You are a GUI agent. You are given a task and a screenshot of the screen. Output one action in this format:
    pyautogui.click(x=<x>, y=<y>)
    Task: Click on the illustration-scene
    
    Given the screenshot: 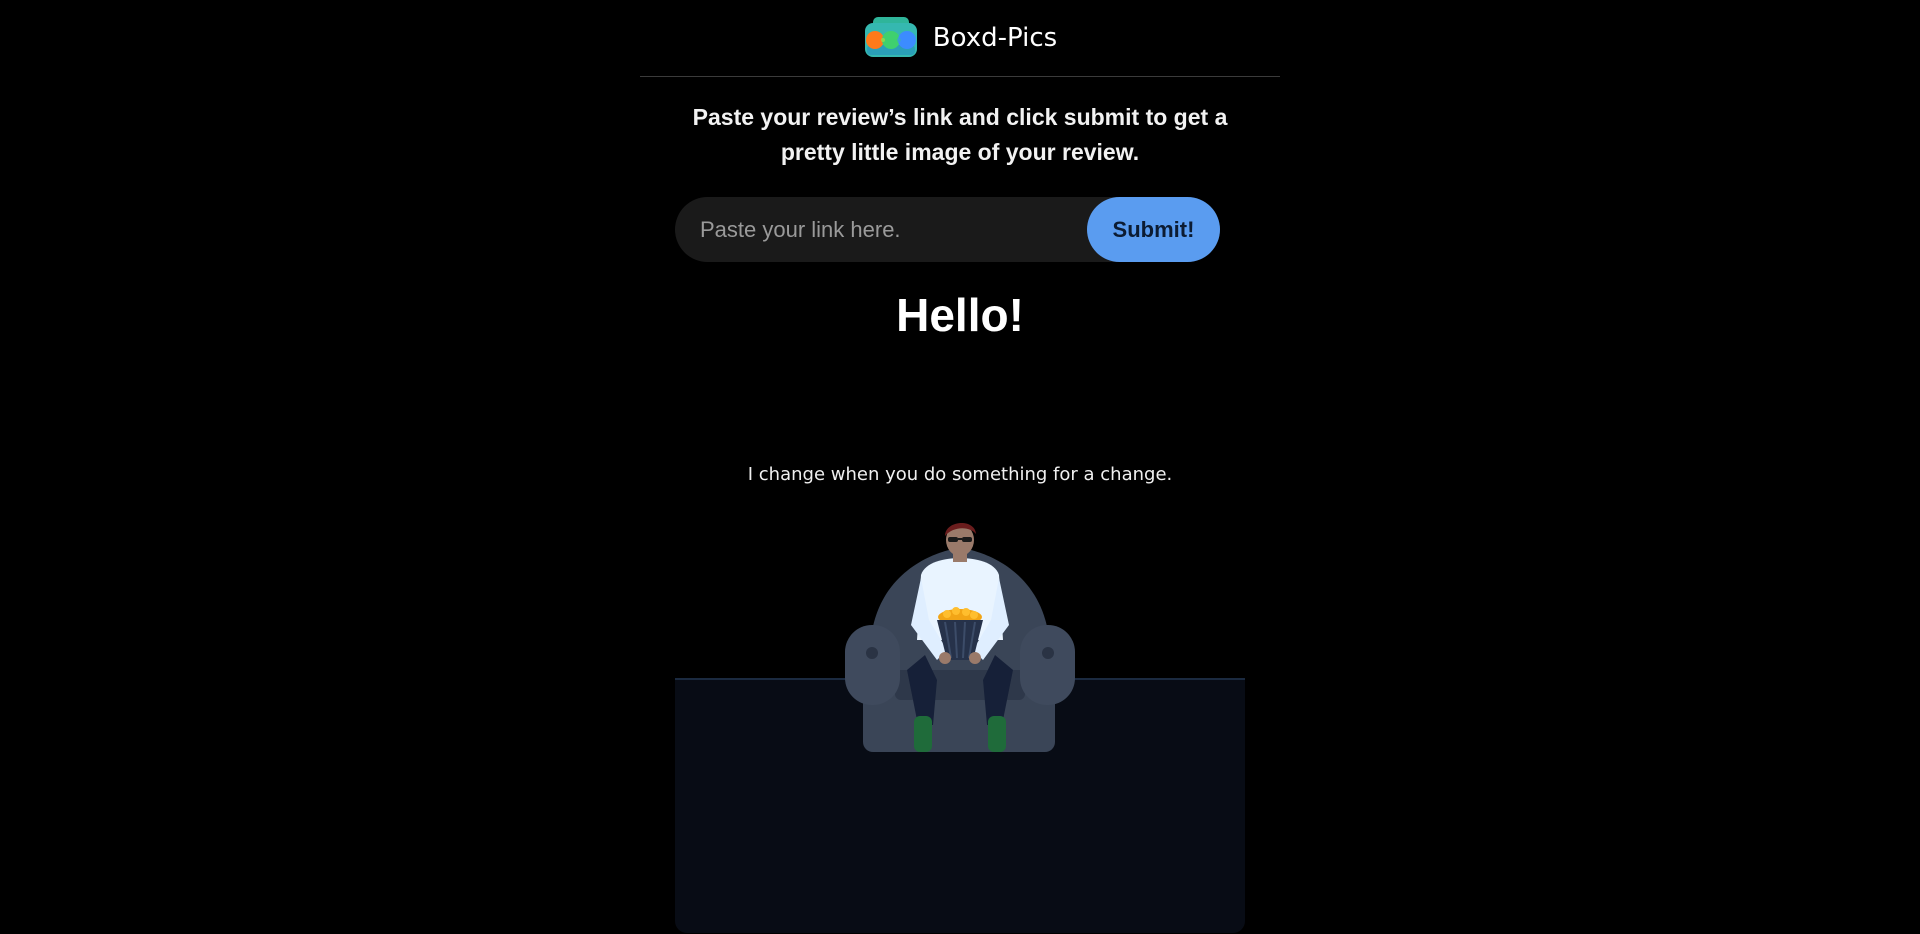 What is the action you would take?
    pyautogui.click(x=960, y=727)
    